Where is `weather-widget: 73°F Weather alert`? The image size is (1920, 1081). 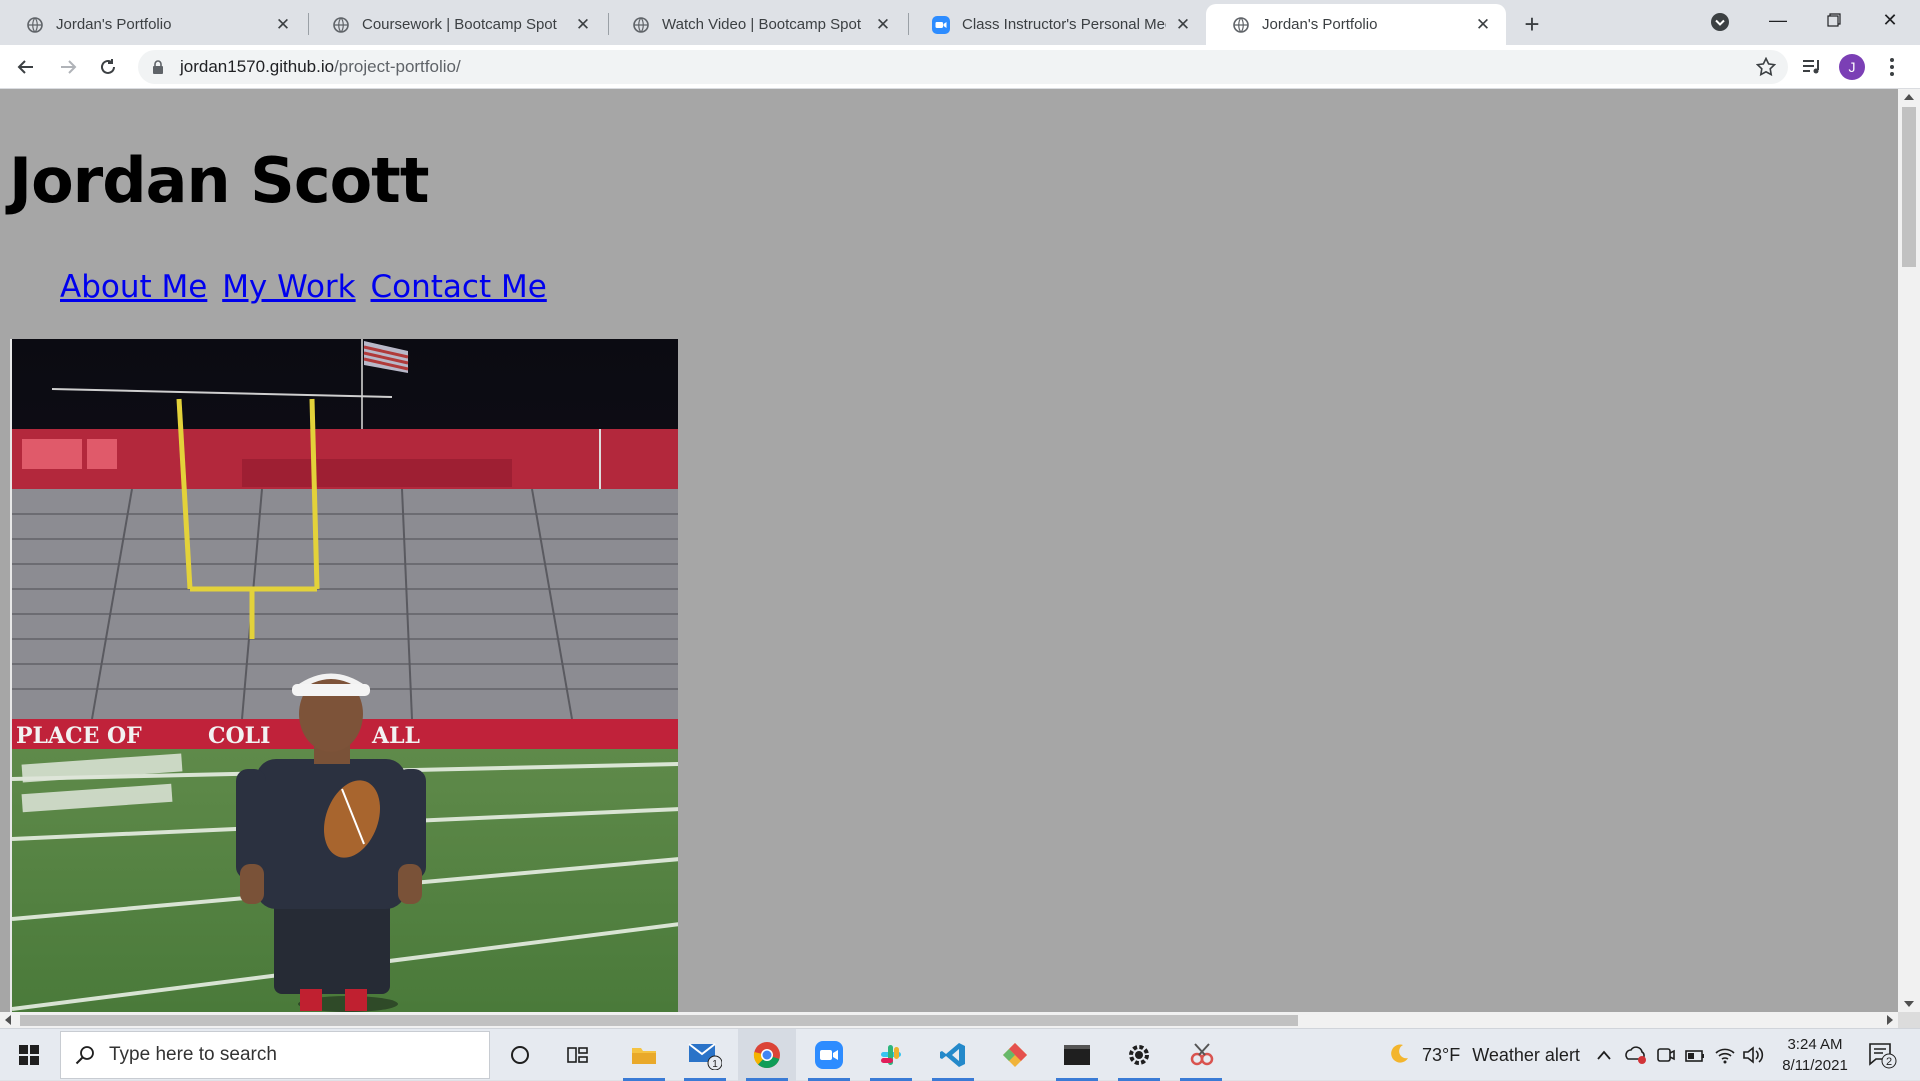
weather-widget: 73°F Weather alert is located at coordinates (1484, 1055).